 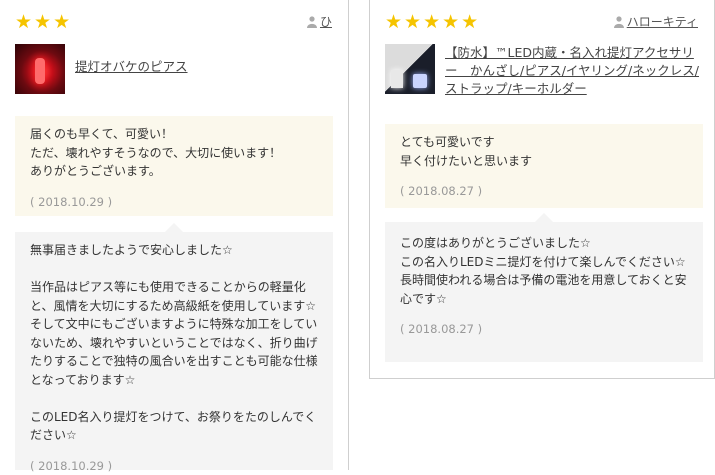 What do you see at coordinates (544, 151) in the screenshot?
I see `comment-text: とても可愛いです 早く付けたいと思います` at bounding box center [544, 151].